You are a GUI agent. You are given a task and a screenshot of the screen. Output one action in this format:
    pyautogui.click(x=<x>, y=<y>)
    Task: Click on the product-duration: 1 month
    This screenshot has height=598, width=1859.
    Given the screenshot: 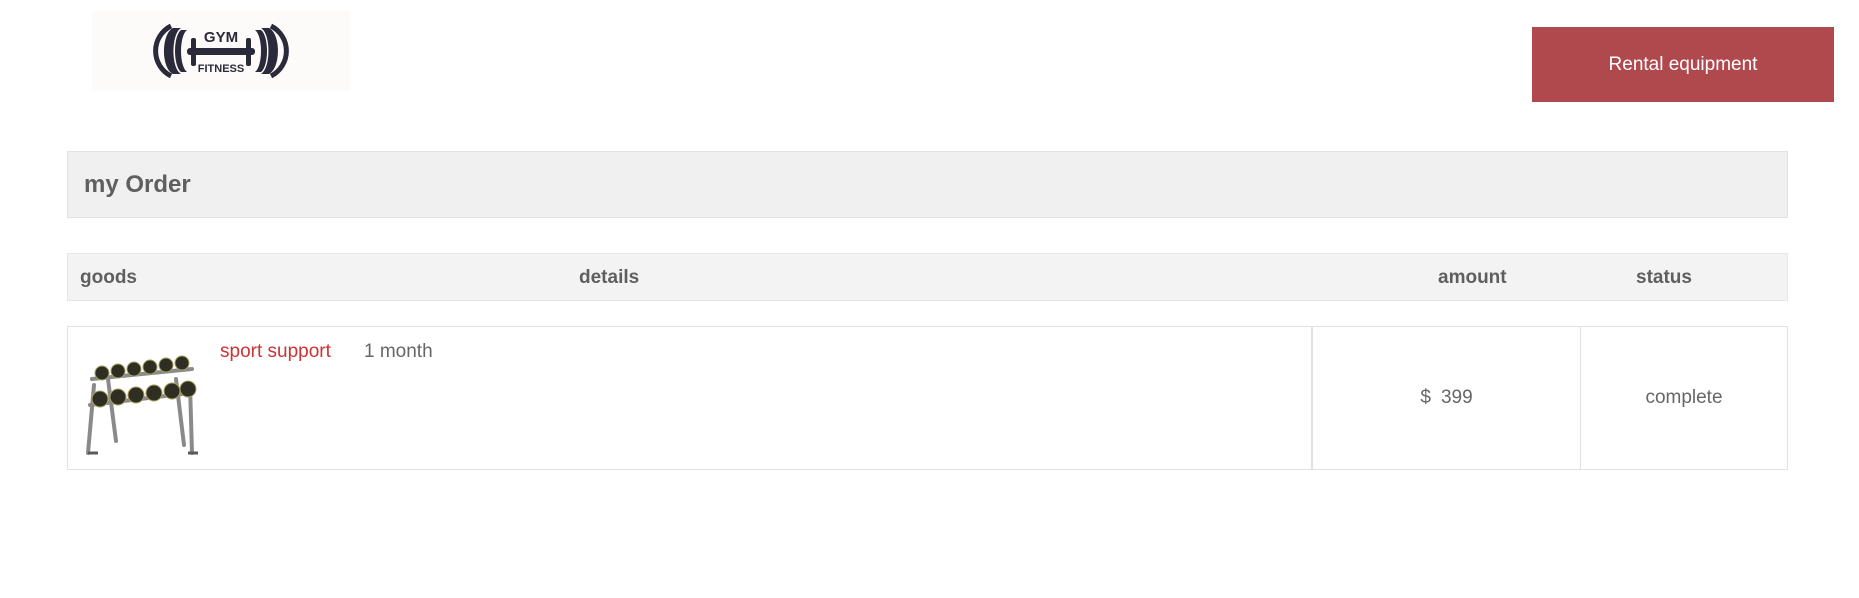 What is the action you would take?
    pyautogui.click(x=398, y=351)
    